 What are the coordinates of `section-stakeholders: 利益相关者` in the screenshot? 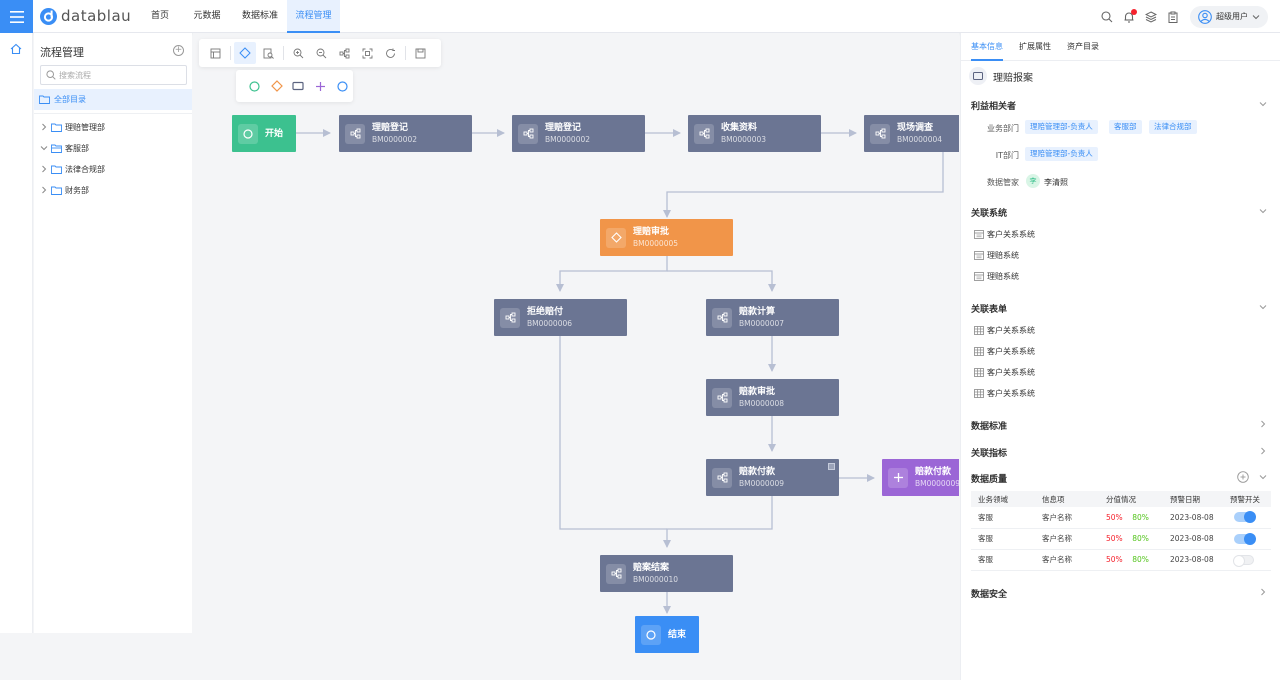 It's located at (994, 107).